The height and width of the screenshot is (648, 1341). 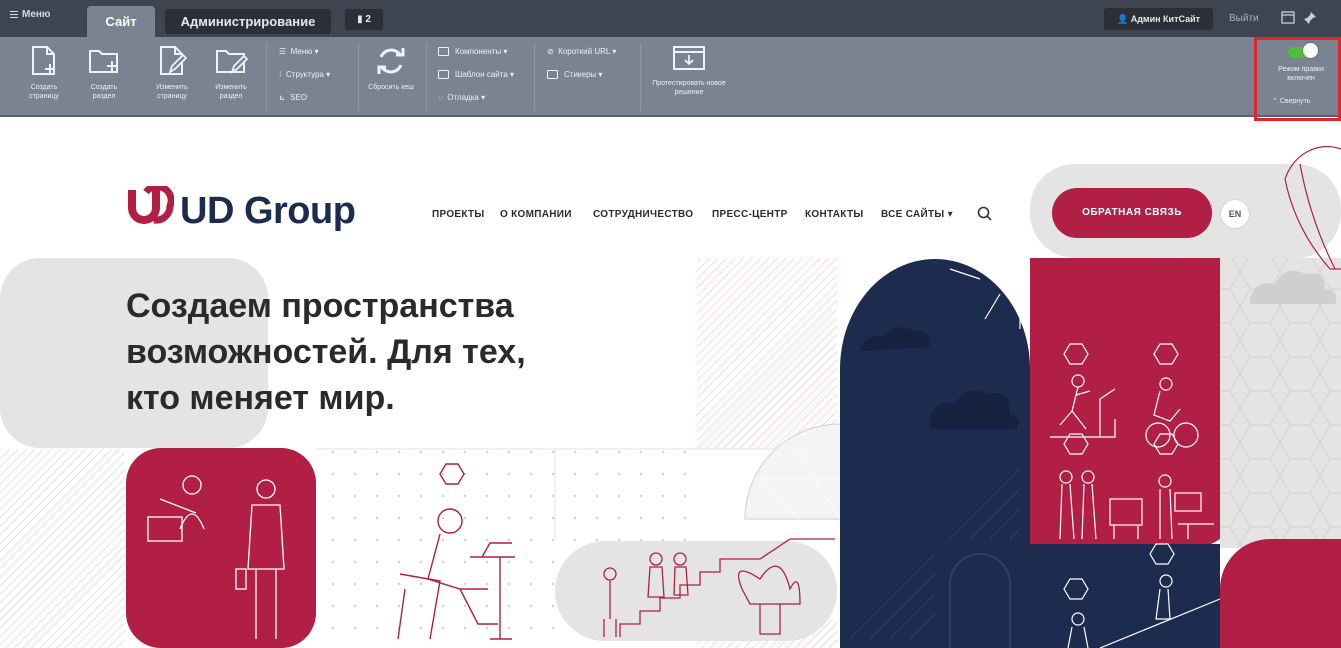 I want to click on user-button: 👤 Админ КитСайт, so click(x=1158, y=19).